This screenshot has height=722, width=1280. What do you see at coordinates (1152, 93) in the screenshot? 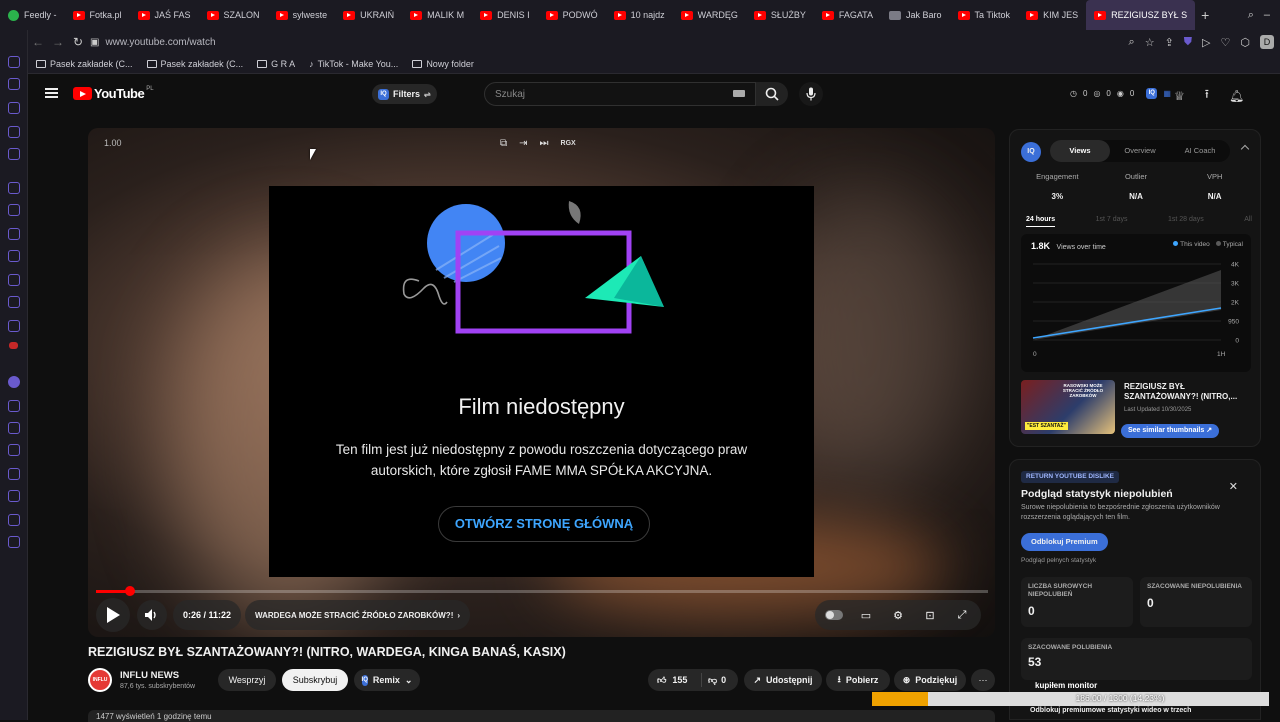
I see `vidiq-icon: IQ` at bounding box center [1152, 93].